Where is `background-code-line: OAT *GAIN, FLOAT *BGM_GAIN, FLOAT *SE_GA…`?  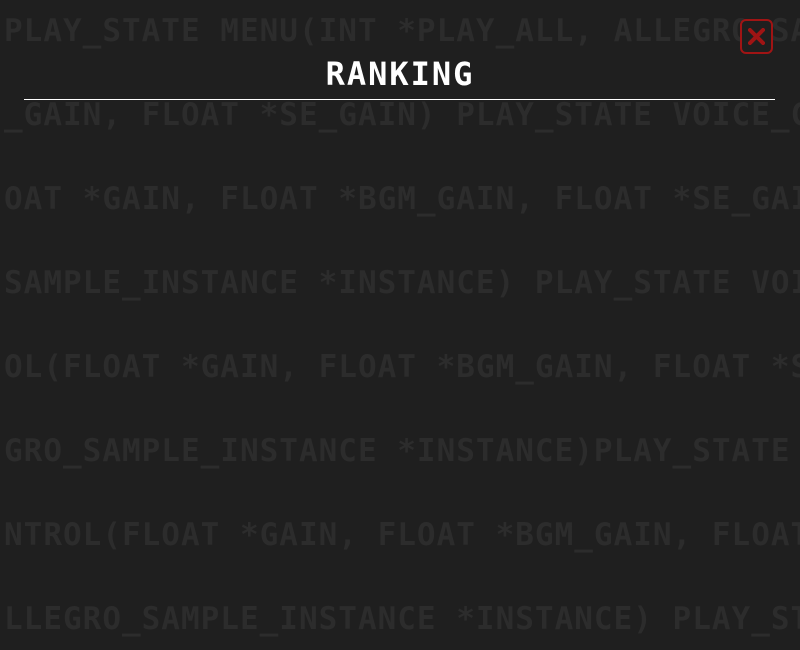
background-code-line: OAT *GAIN, FLOAT *BGM_GAIN, FLOAT *SE_GA… is located at coordinates (402, 199).